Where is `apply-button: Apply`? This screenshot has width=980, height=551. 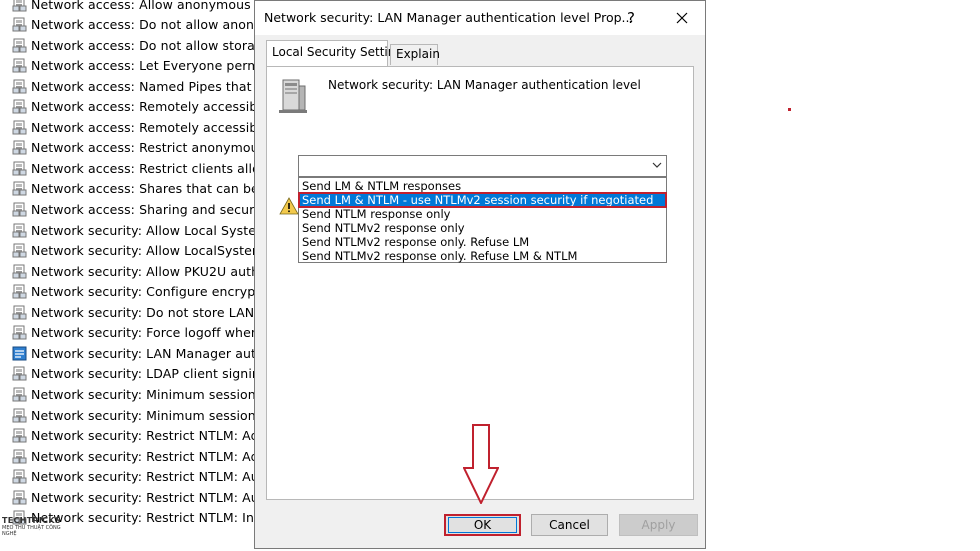 apply-button: Apply is located at coordinates (658, 525).